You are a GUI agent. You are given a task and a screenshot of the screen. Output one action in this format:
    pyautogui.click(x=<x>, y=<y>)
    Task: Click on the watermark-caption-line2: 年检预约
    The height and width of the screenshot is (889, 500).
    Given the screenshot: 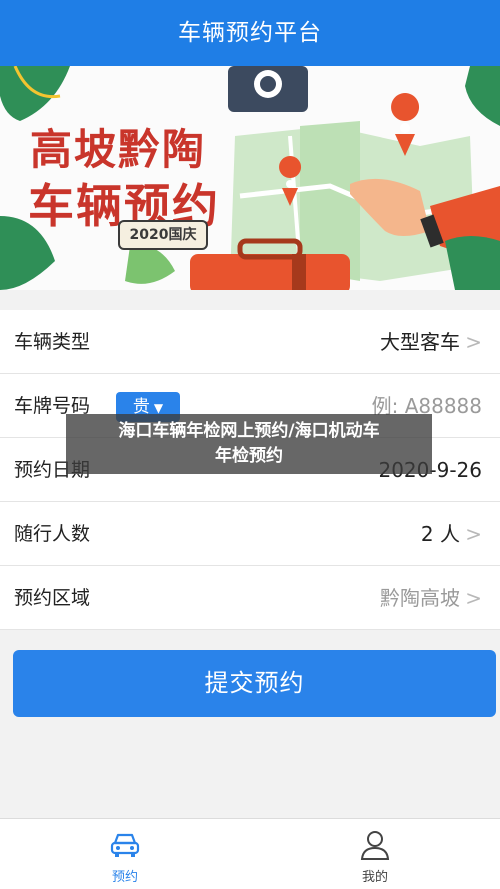 What is the action you would take?
    pyautogui.click(x=249, y=456)
    